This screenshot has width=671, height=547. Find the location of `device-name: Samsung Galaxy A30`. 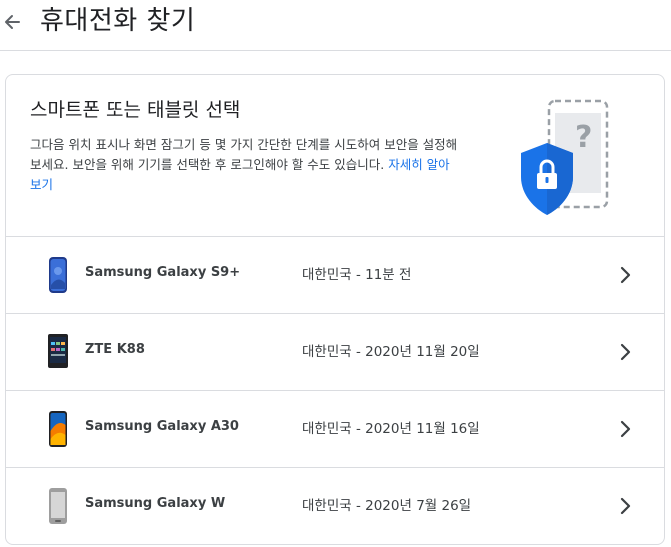

device-name: Samsung Galaxy A30 is located at coordinates (162, 426).